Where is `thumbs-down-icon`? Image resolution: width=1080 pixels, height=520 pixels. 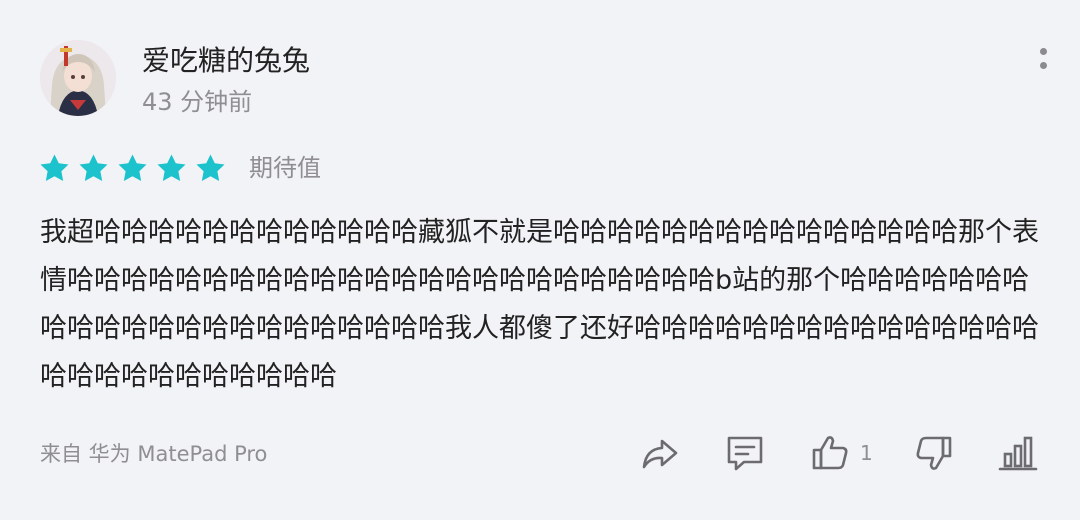 thumbs-down-icon is located at coordinates (934, 453).